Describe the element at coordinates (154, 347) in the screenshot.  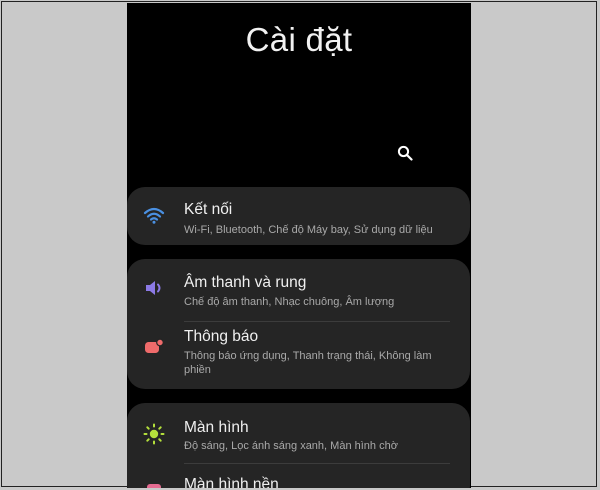
I see `notification-icon` at that location.